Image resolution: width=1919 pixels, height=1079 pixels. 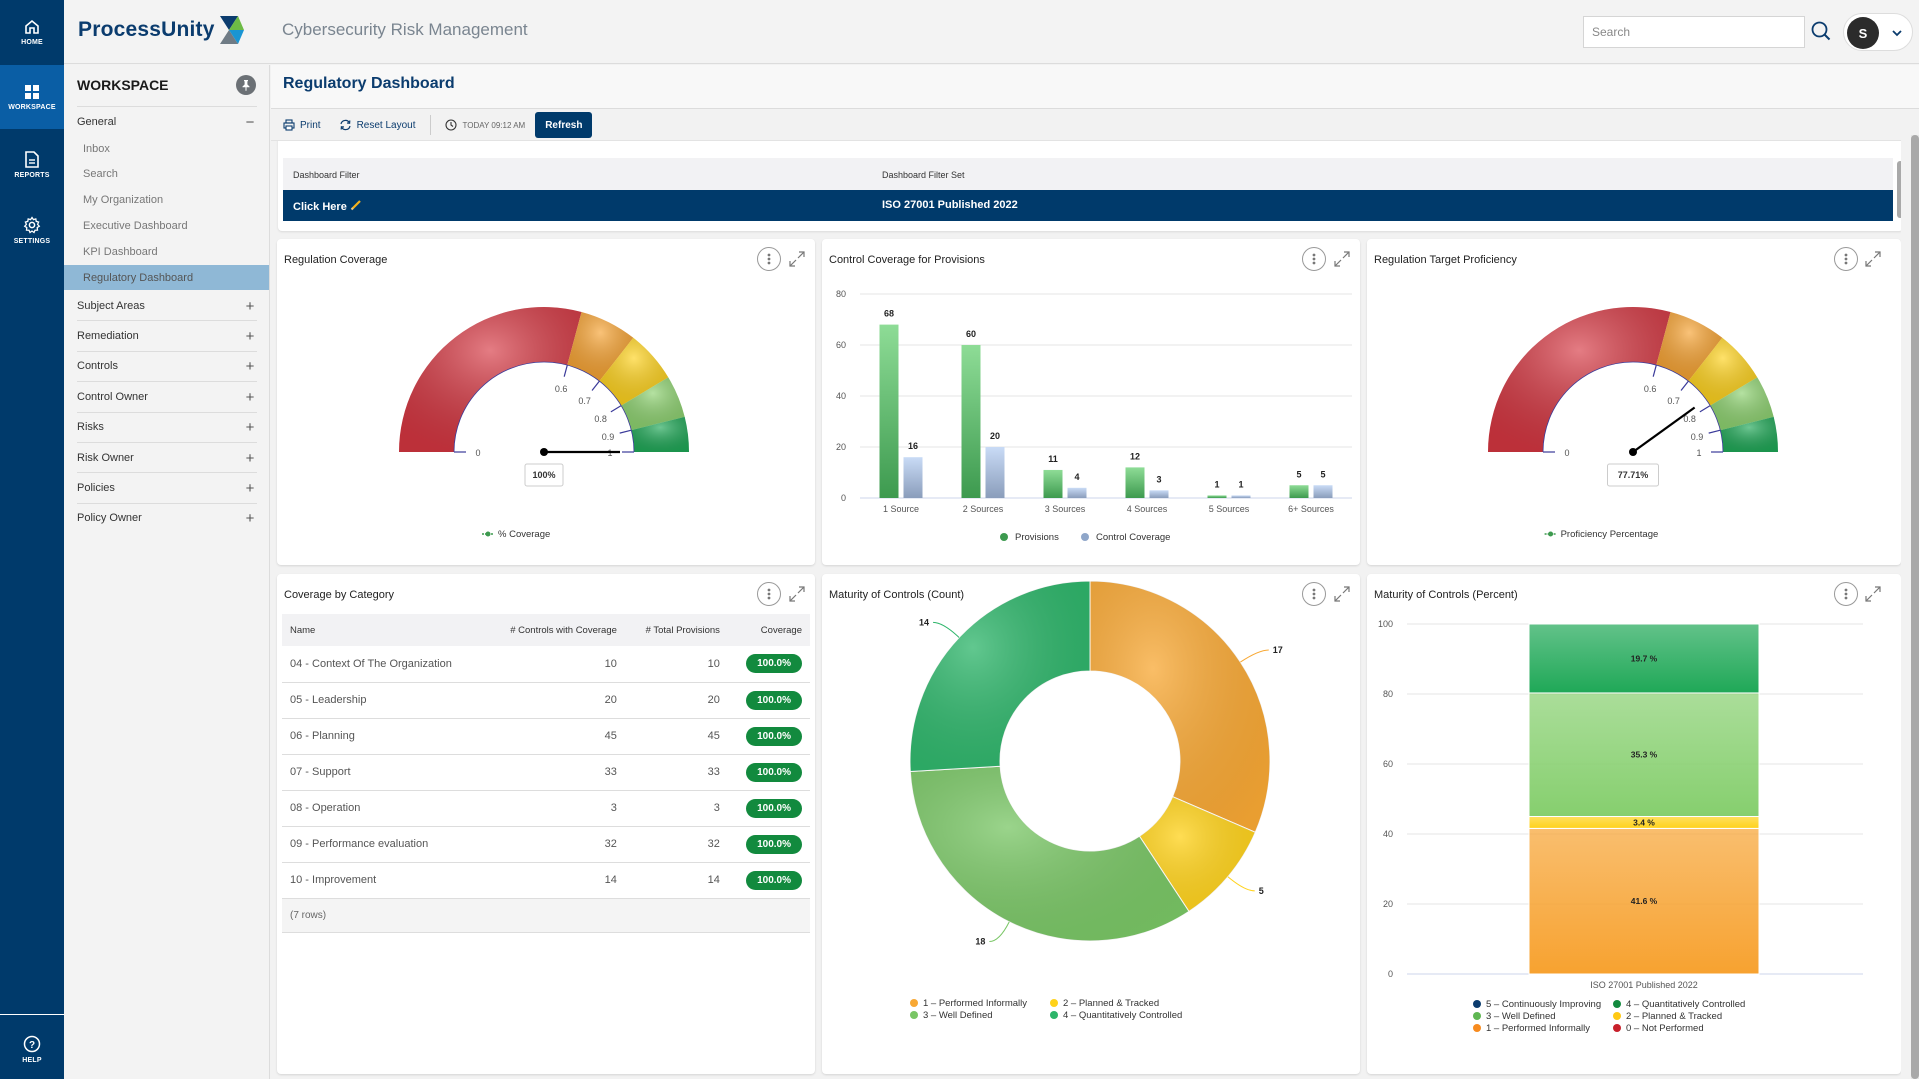 I want to click on filter-set-value: ISO 27001 Published 2022, so click(x=950, y=205).